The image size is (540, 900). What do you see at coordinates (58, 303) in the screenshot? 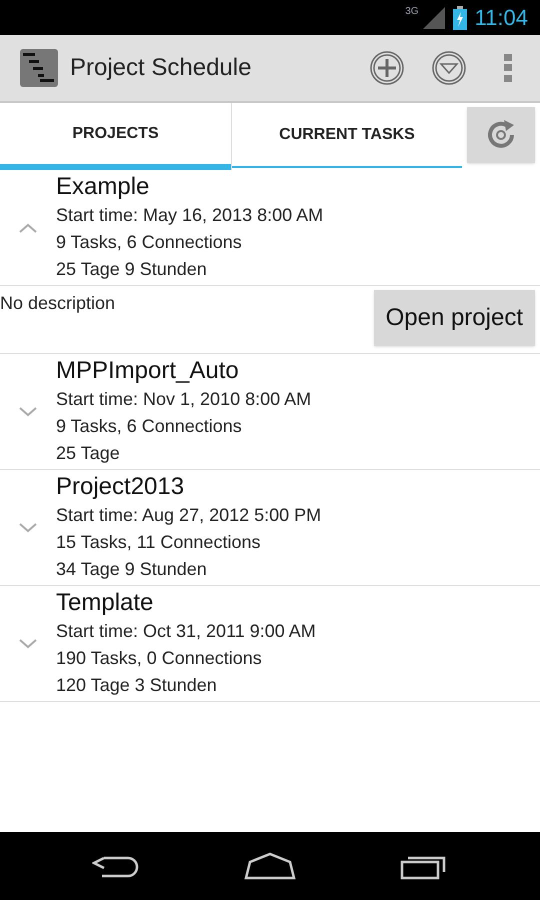
I see `project-description: No description` at bounding box center [58, 303].